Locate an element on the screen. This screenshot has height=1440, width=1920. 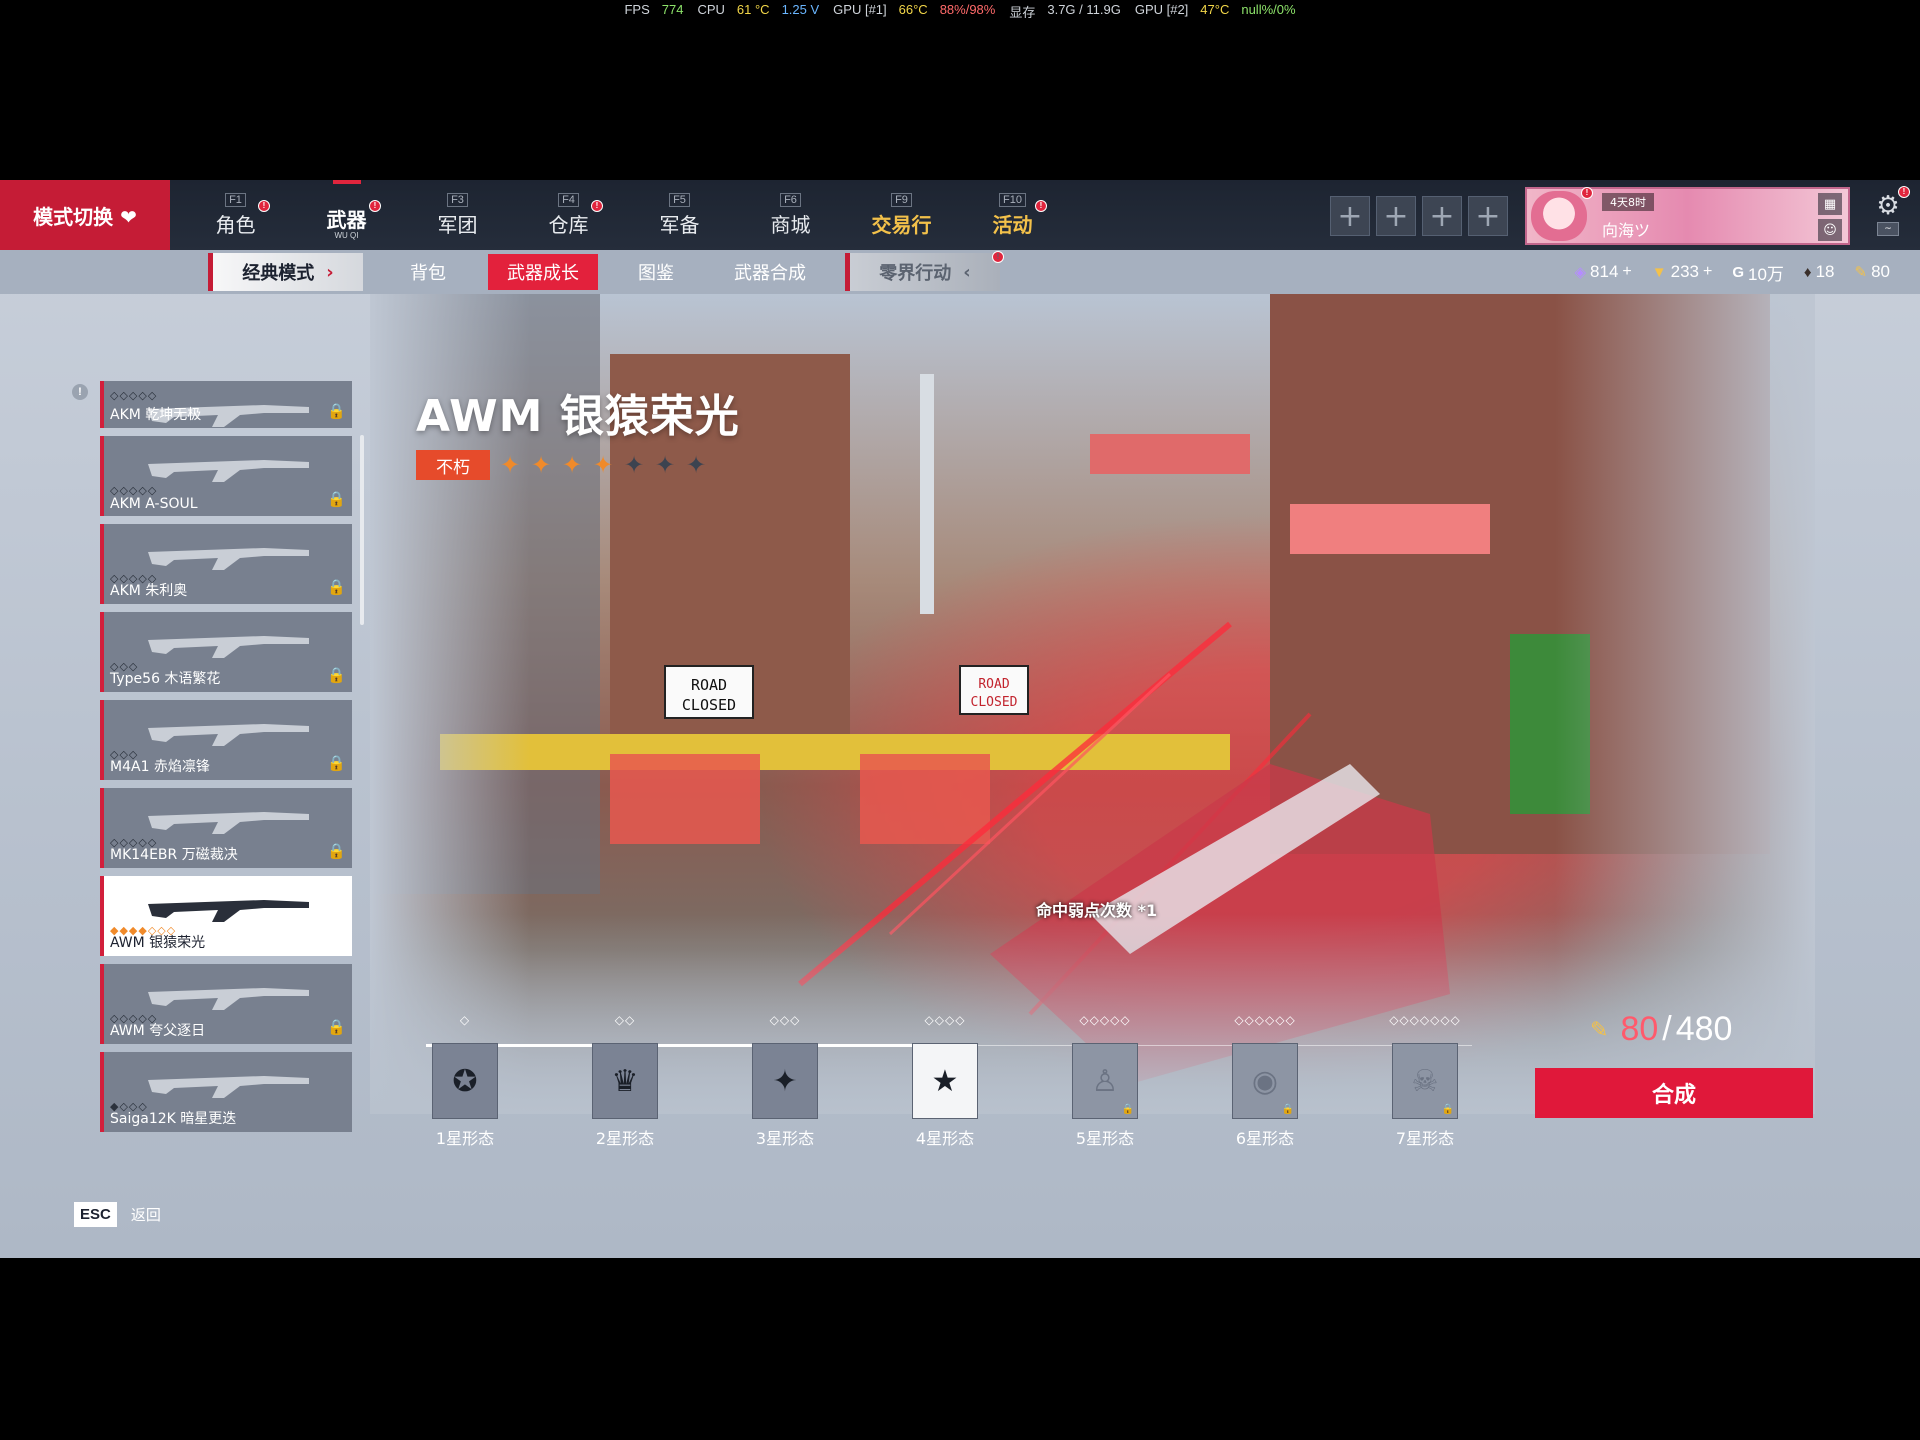
weapon-list-name: AKM 朱利奥 is located at coordinates (149, 591).